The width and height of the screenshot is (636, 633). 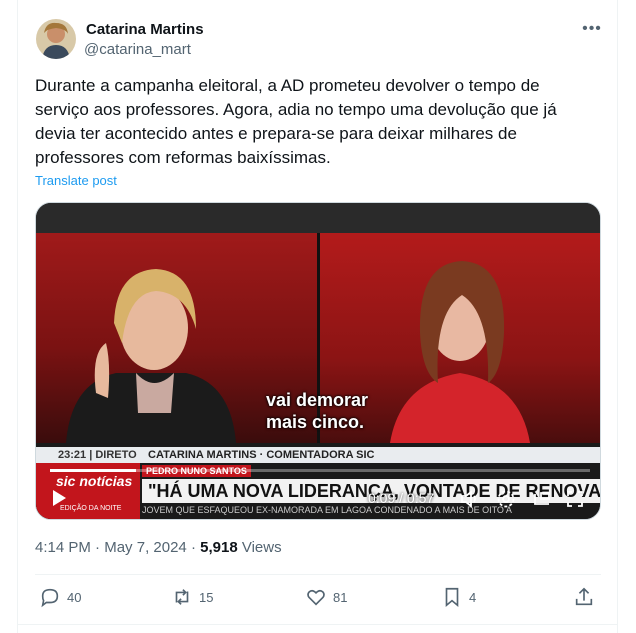 I want to click on action-bar: 40 15 81 4, so click(x=318, y=598).